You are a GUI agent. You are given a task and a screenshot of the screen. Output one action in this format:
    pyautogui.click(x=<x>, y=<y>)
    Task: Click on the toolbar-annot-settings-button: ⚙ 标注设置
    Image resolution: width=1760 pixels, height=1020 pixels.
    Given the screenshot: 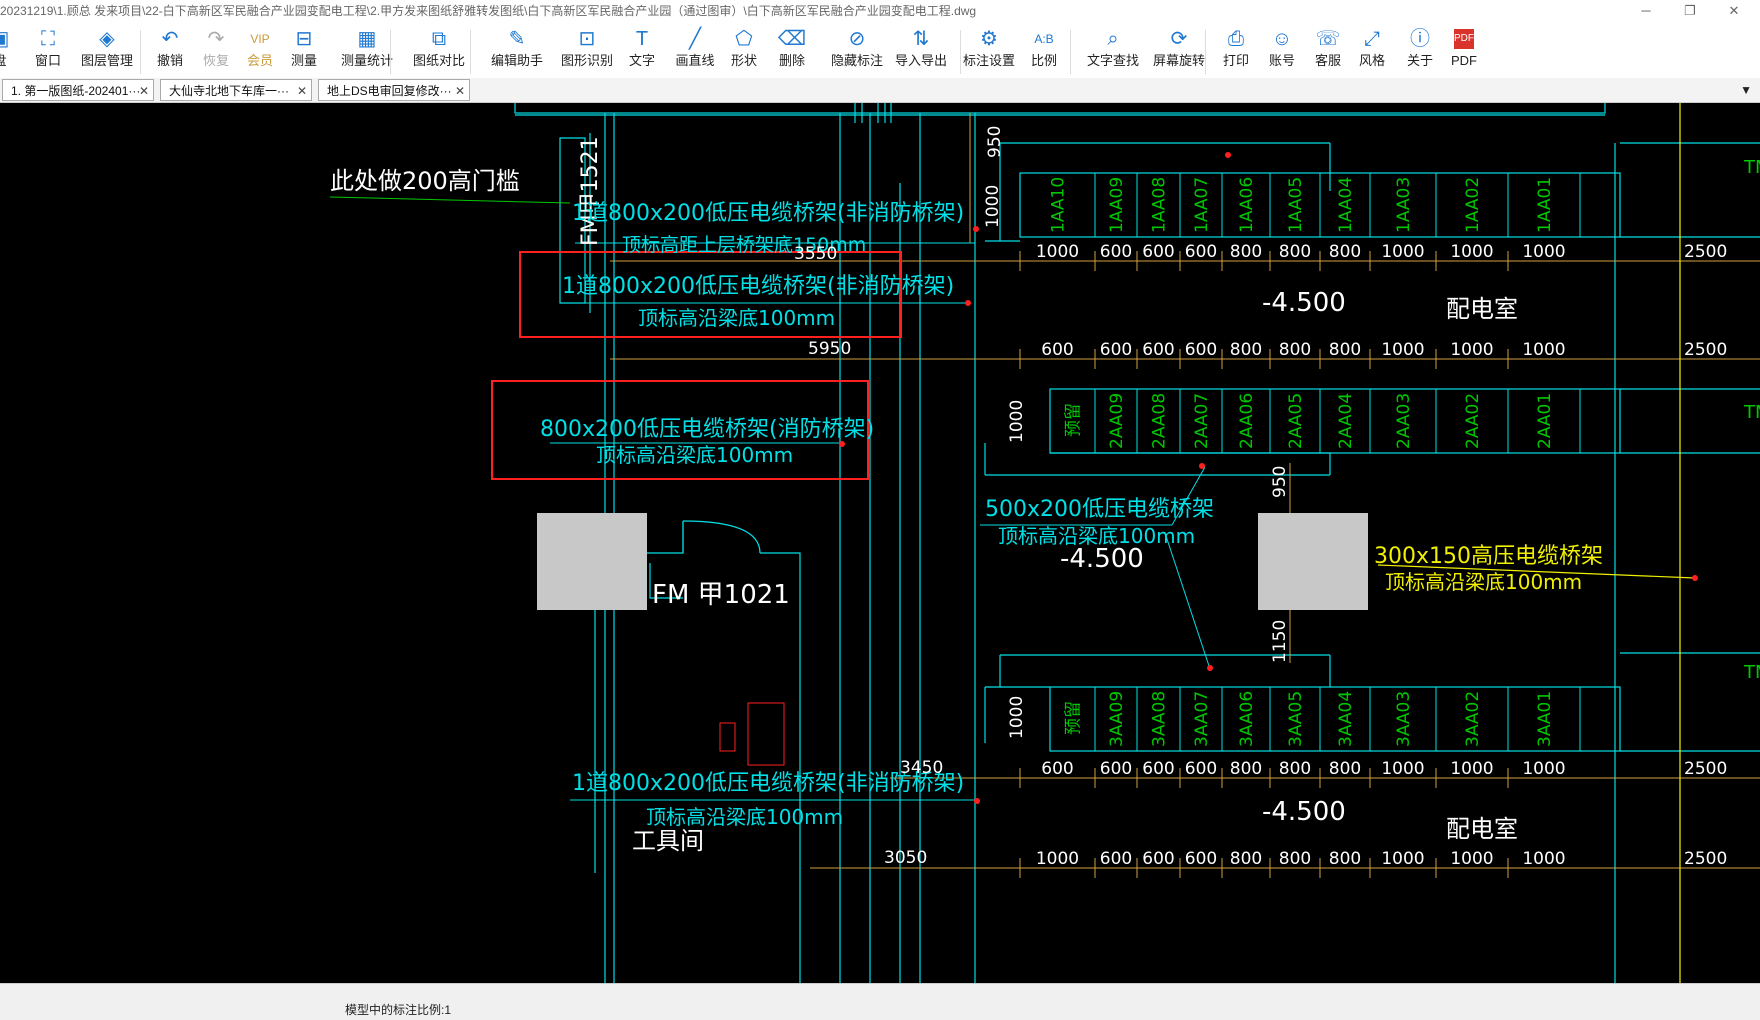 What is the action you would take?
    pyautogui.click(x=989, y=51)
    